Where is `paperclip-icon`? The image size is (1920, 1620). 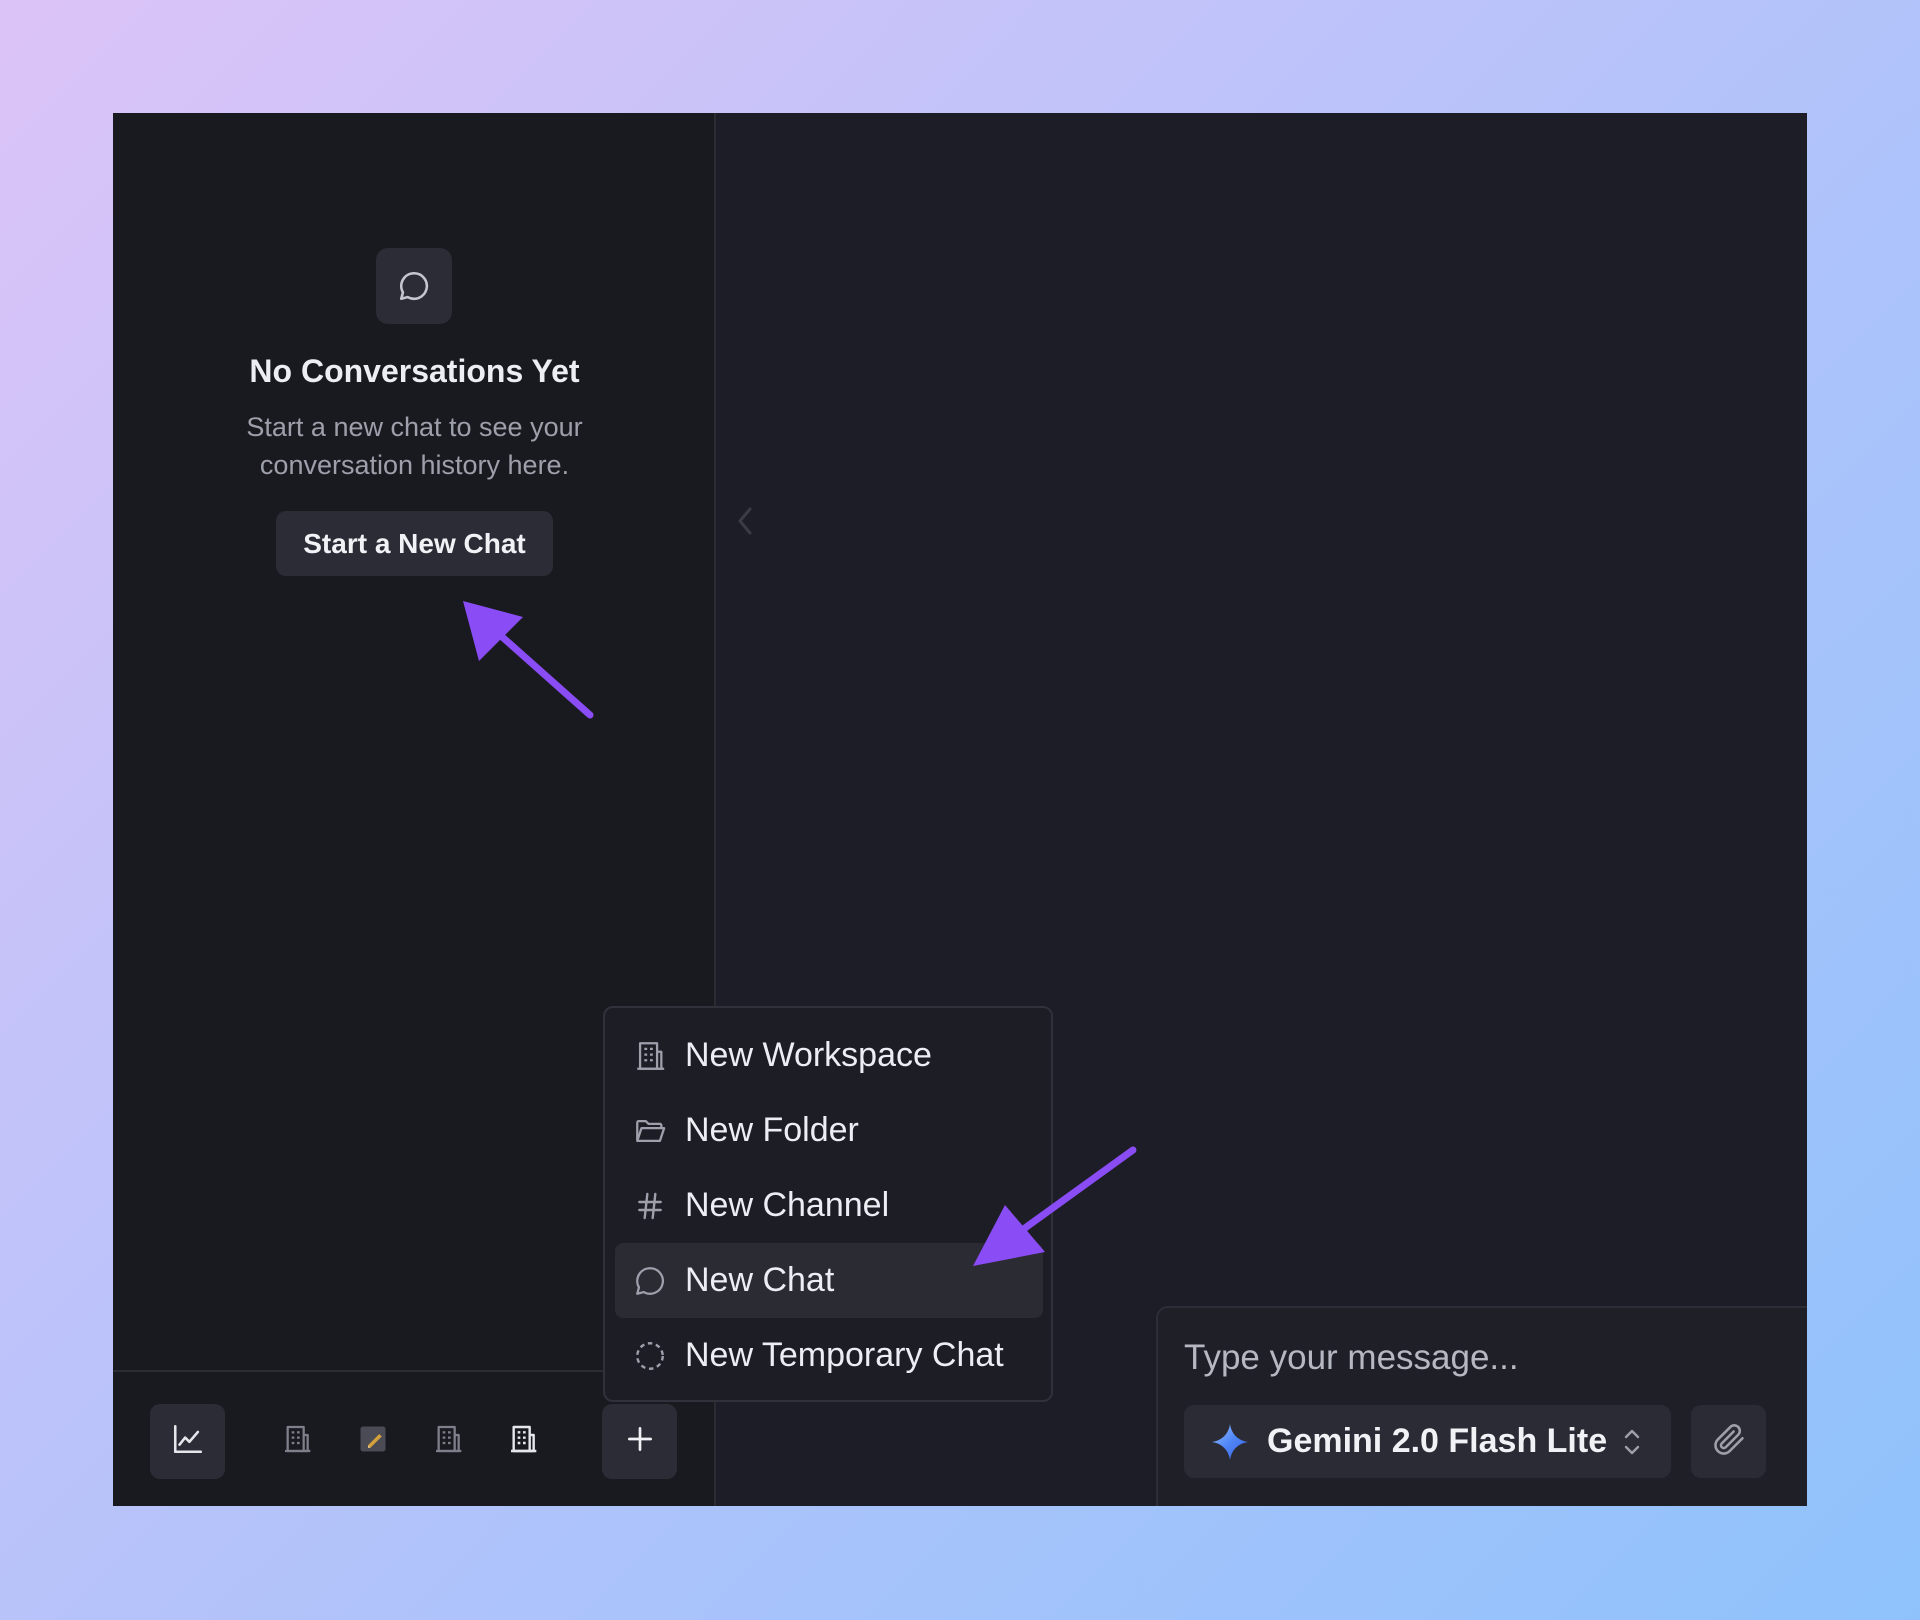
paperclip-icon is located at coordinates (1729, 1441).